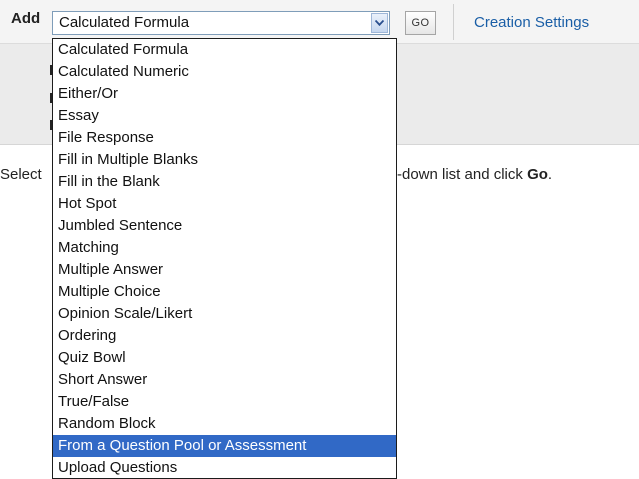 This screenshot has width=639, height=479. Describe the element at coordinates (224, 182) in the screenshot. I see `dropdown-option: Fill in the Blank` at that location.